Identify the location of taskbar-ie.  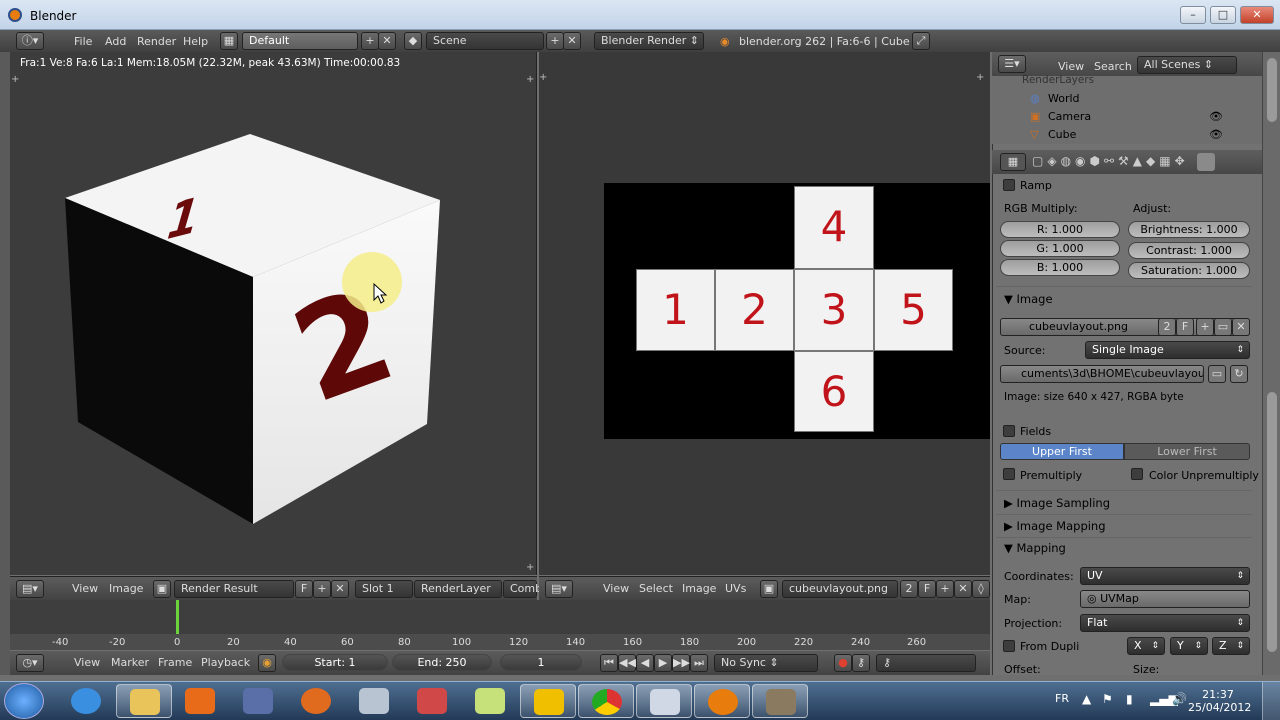
(86, 701).